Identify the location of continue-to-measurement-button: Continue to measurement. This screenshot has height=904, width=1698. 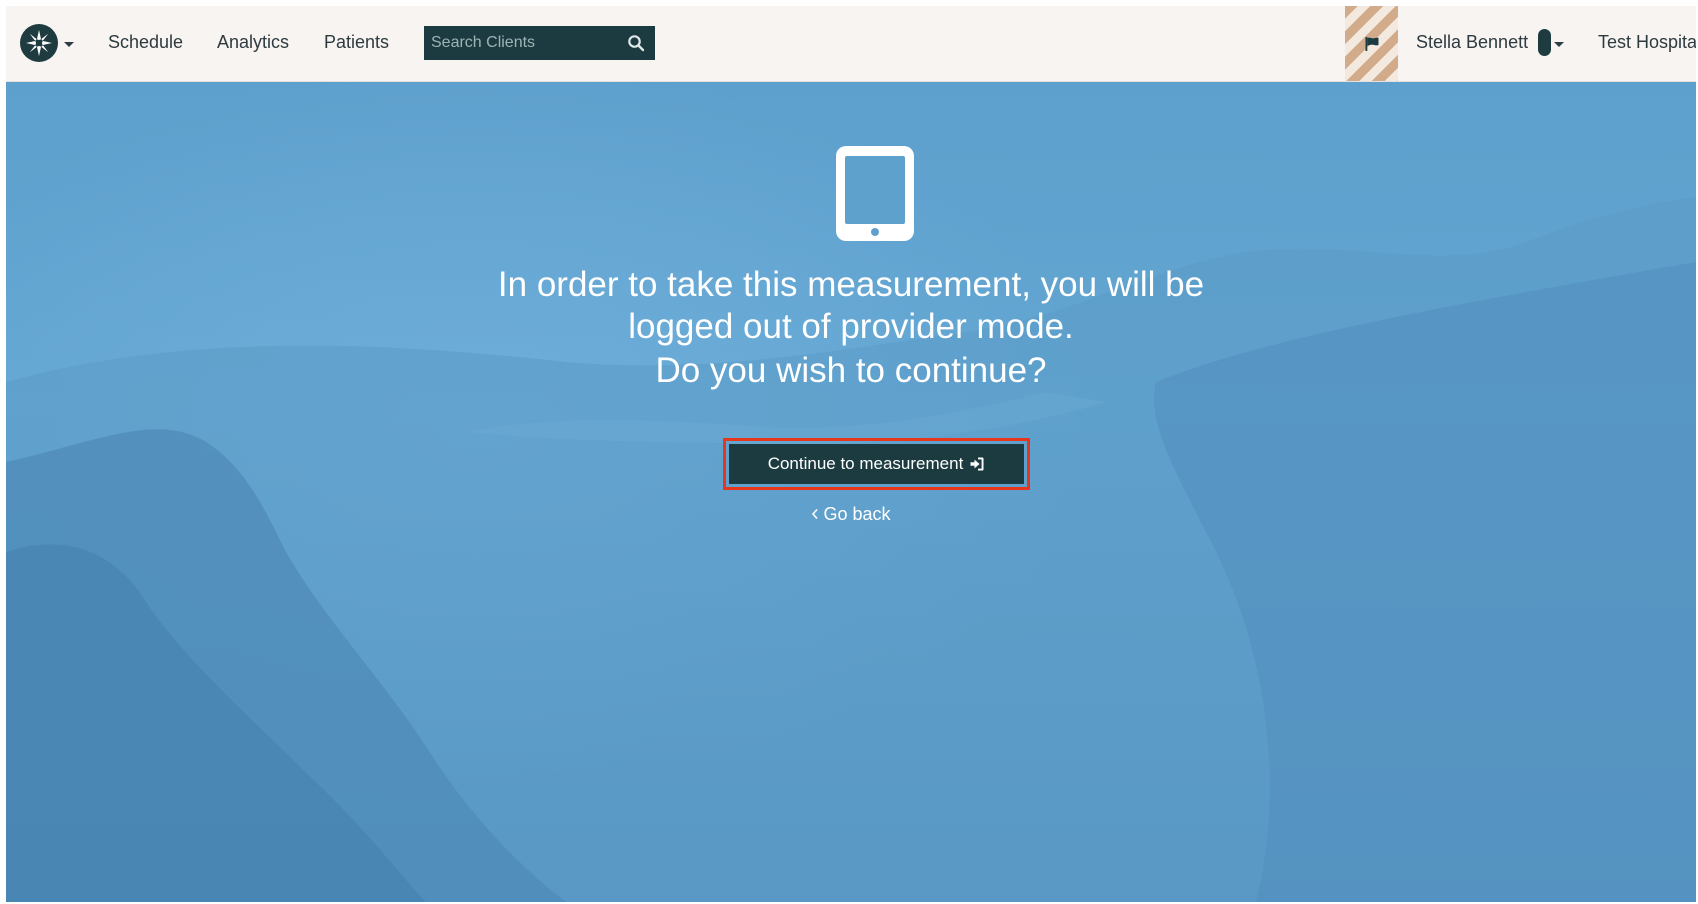
(876, 464).